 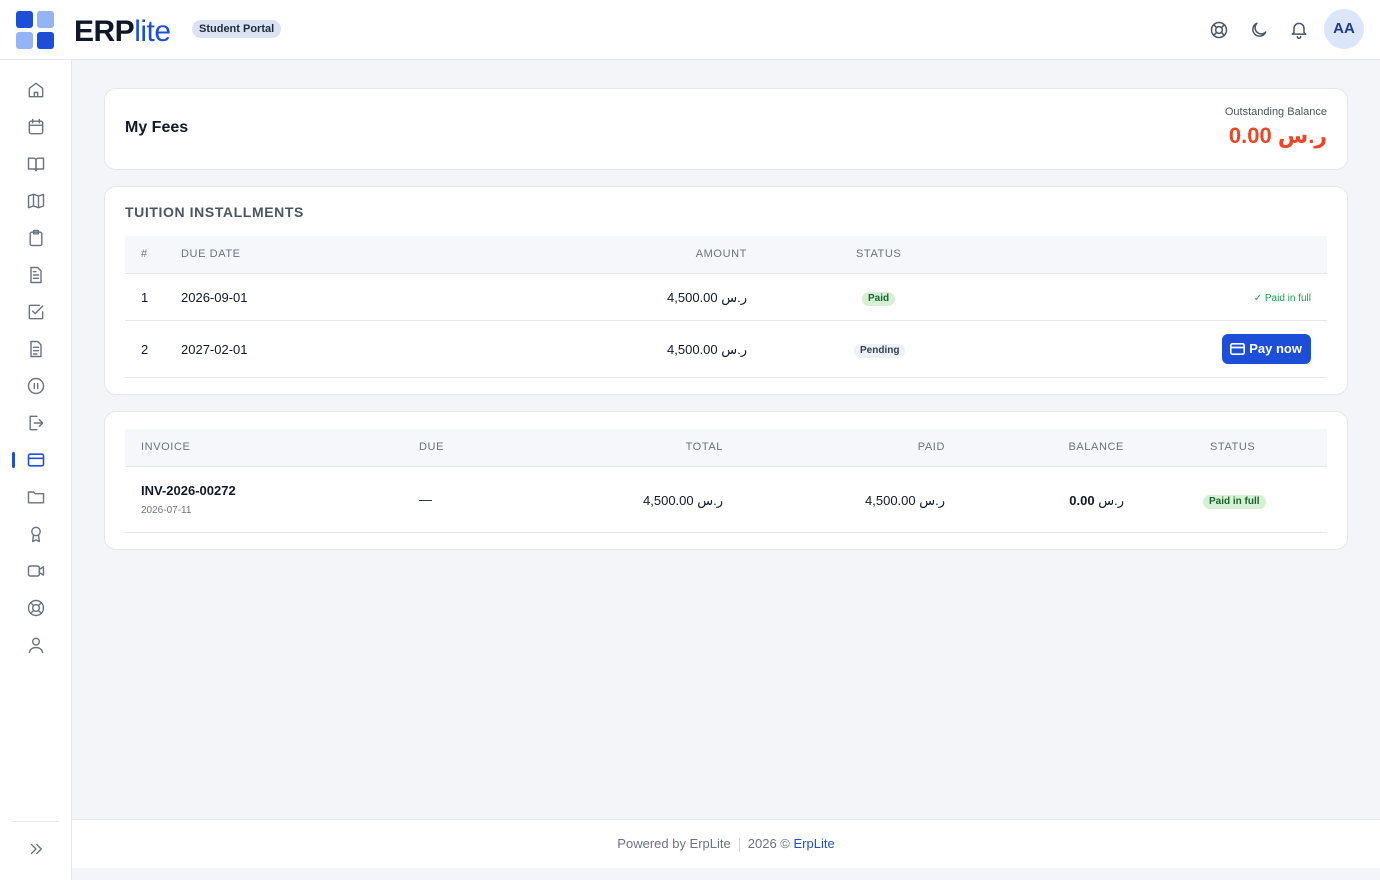 I want to click on col-amount: AMOUNT, so click(x=721, y=254).